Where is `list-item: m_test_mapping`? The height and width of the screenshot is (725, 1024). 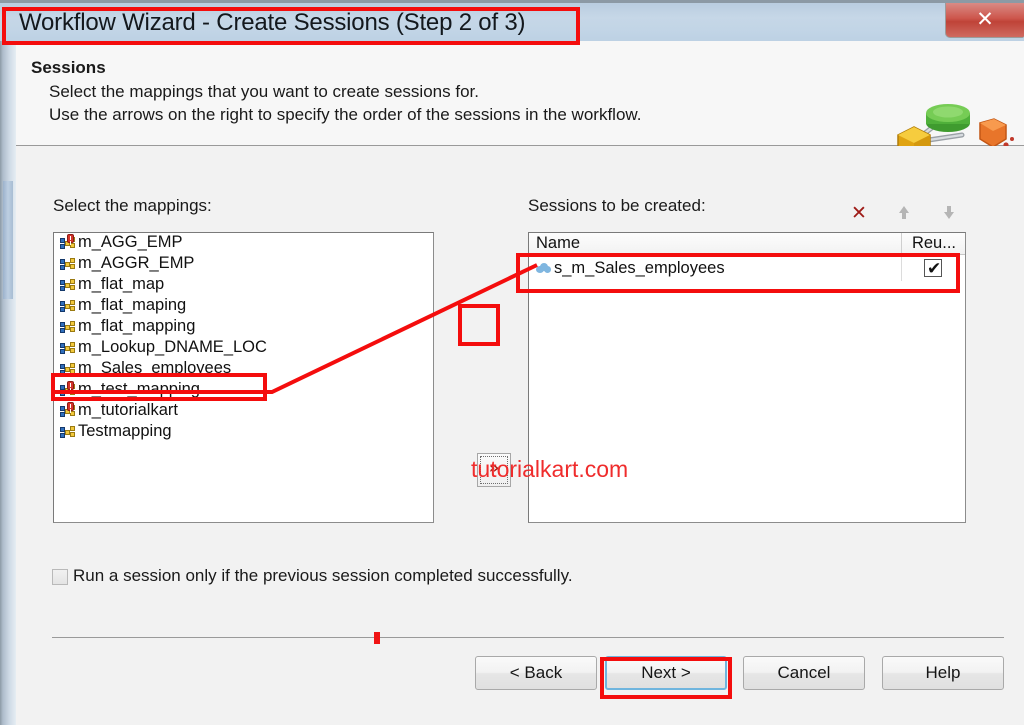 list-item: m_test_mapping is located at coordinates (243, 390).